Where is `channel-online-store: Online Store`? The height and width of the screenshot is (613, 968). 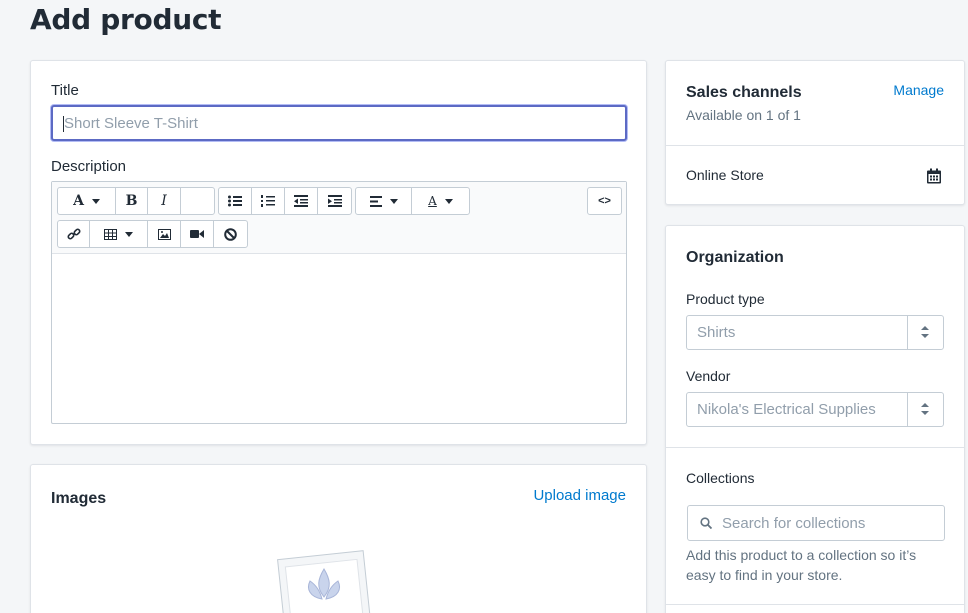 channel-online-store: Online Store is located at coordinates (725, 175).